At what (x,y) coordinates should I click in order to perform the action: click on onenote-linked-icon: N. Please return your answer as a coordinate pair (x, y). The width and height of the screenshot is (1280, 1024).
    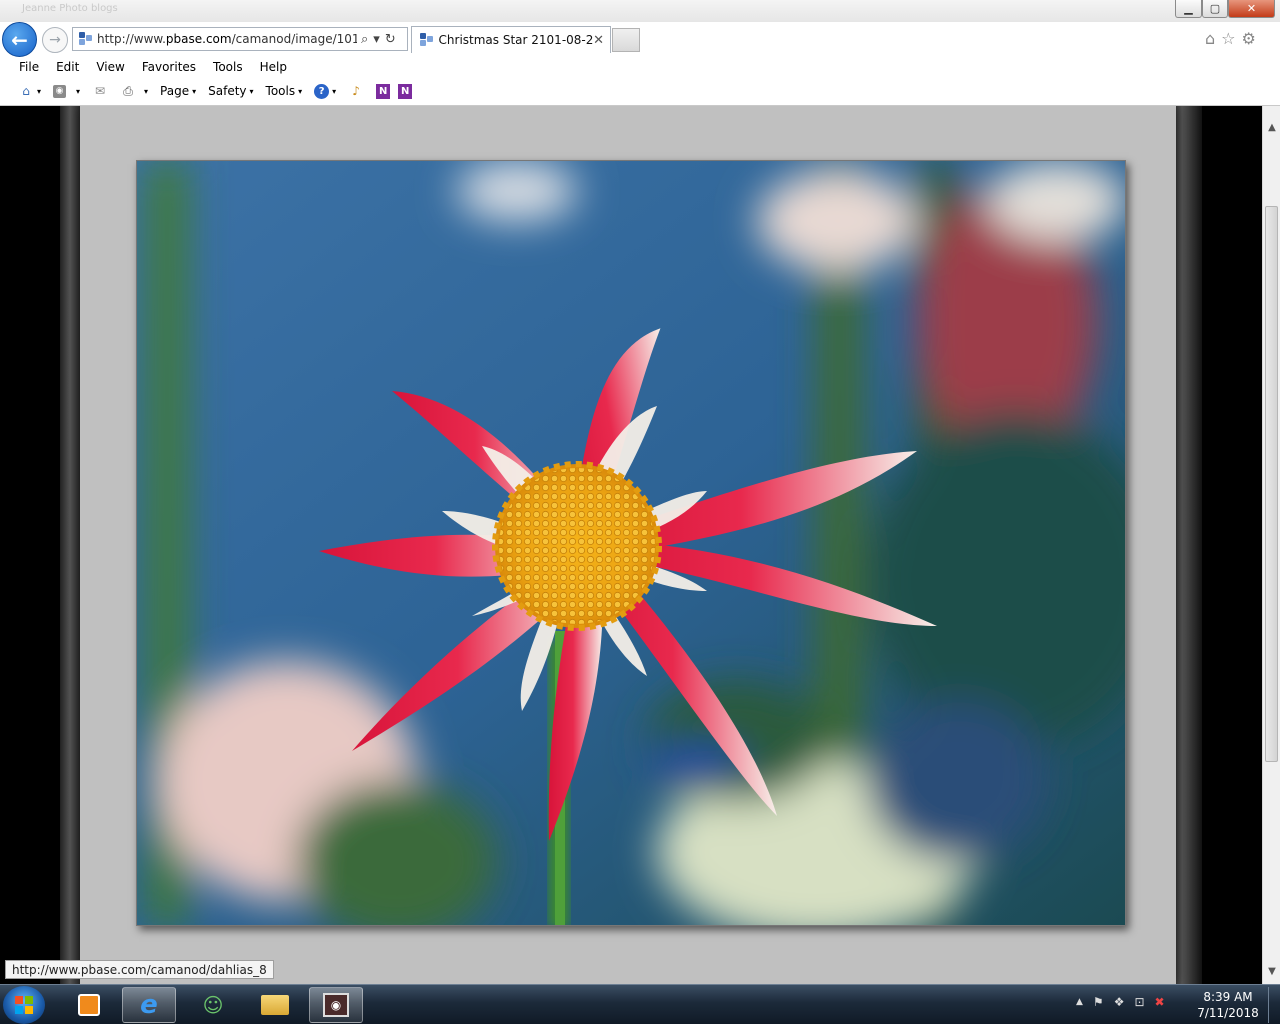
    Looking at the image, I should click on (405, 91).